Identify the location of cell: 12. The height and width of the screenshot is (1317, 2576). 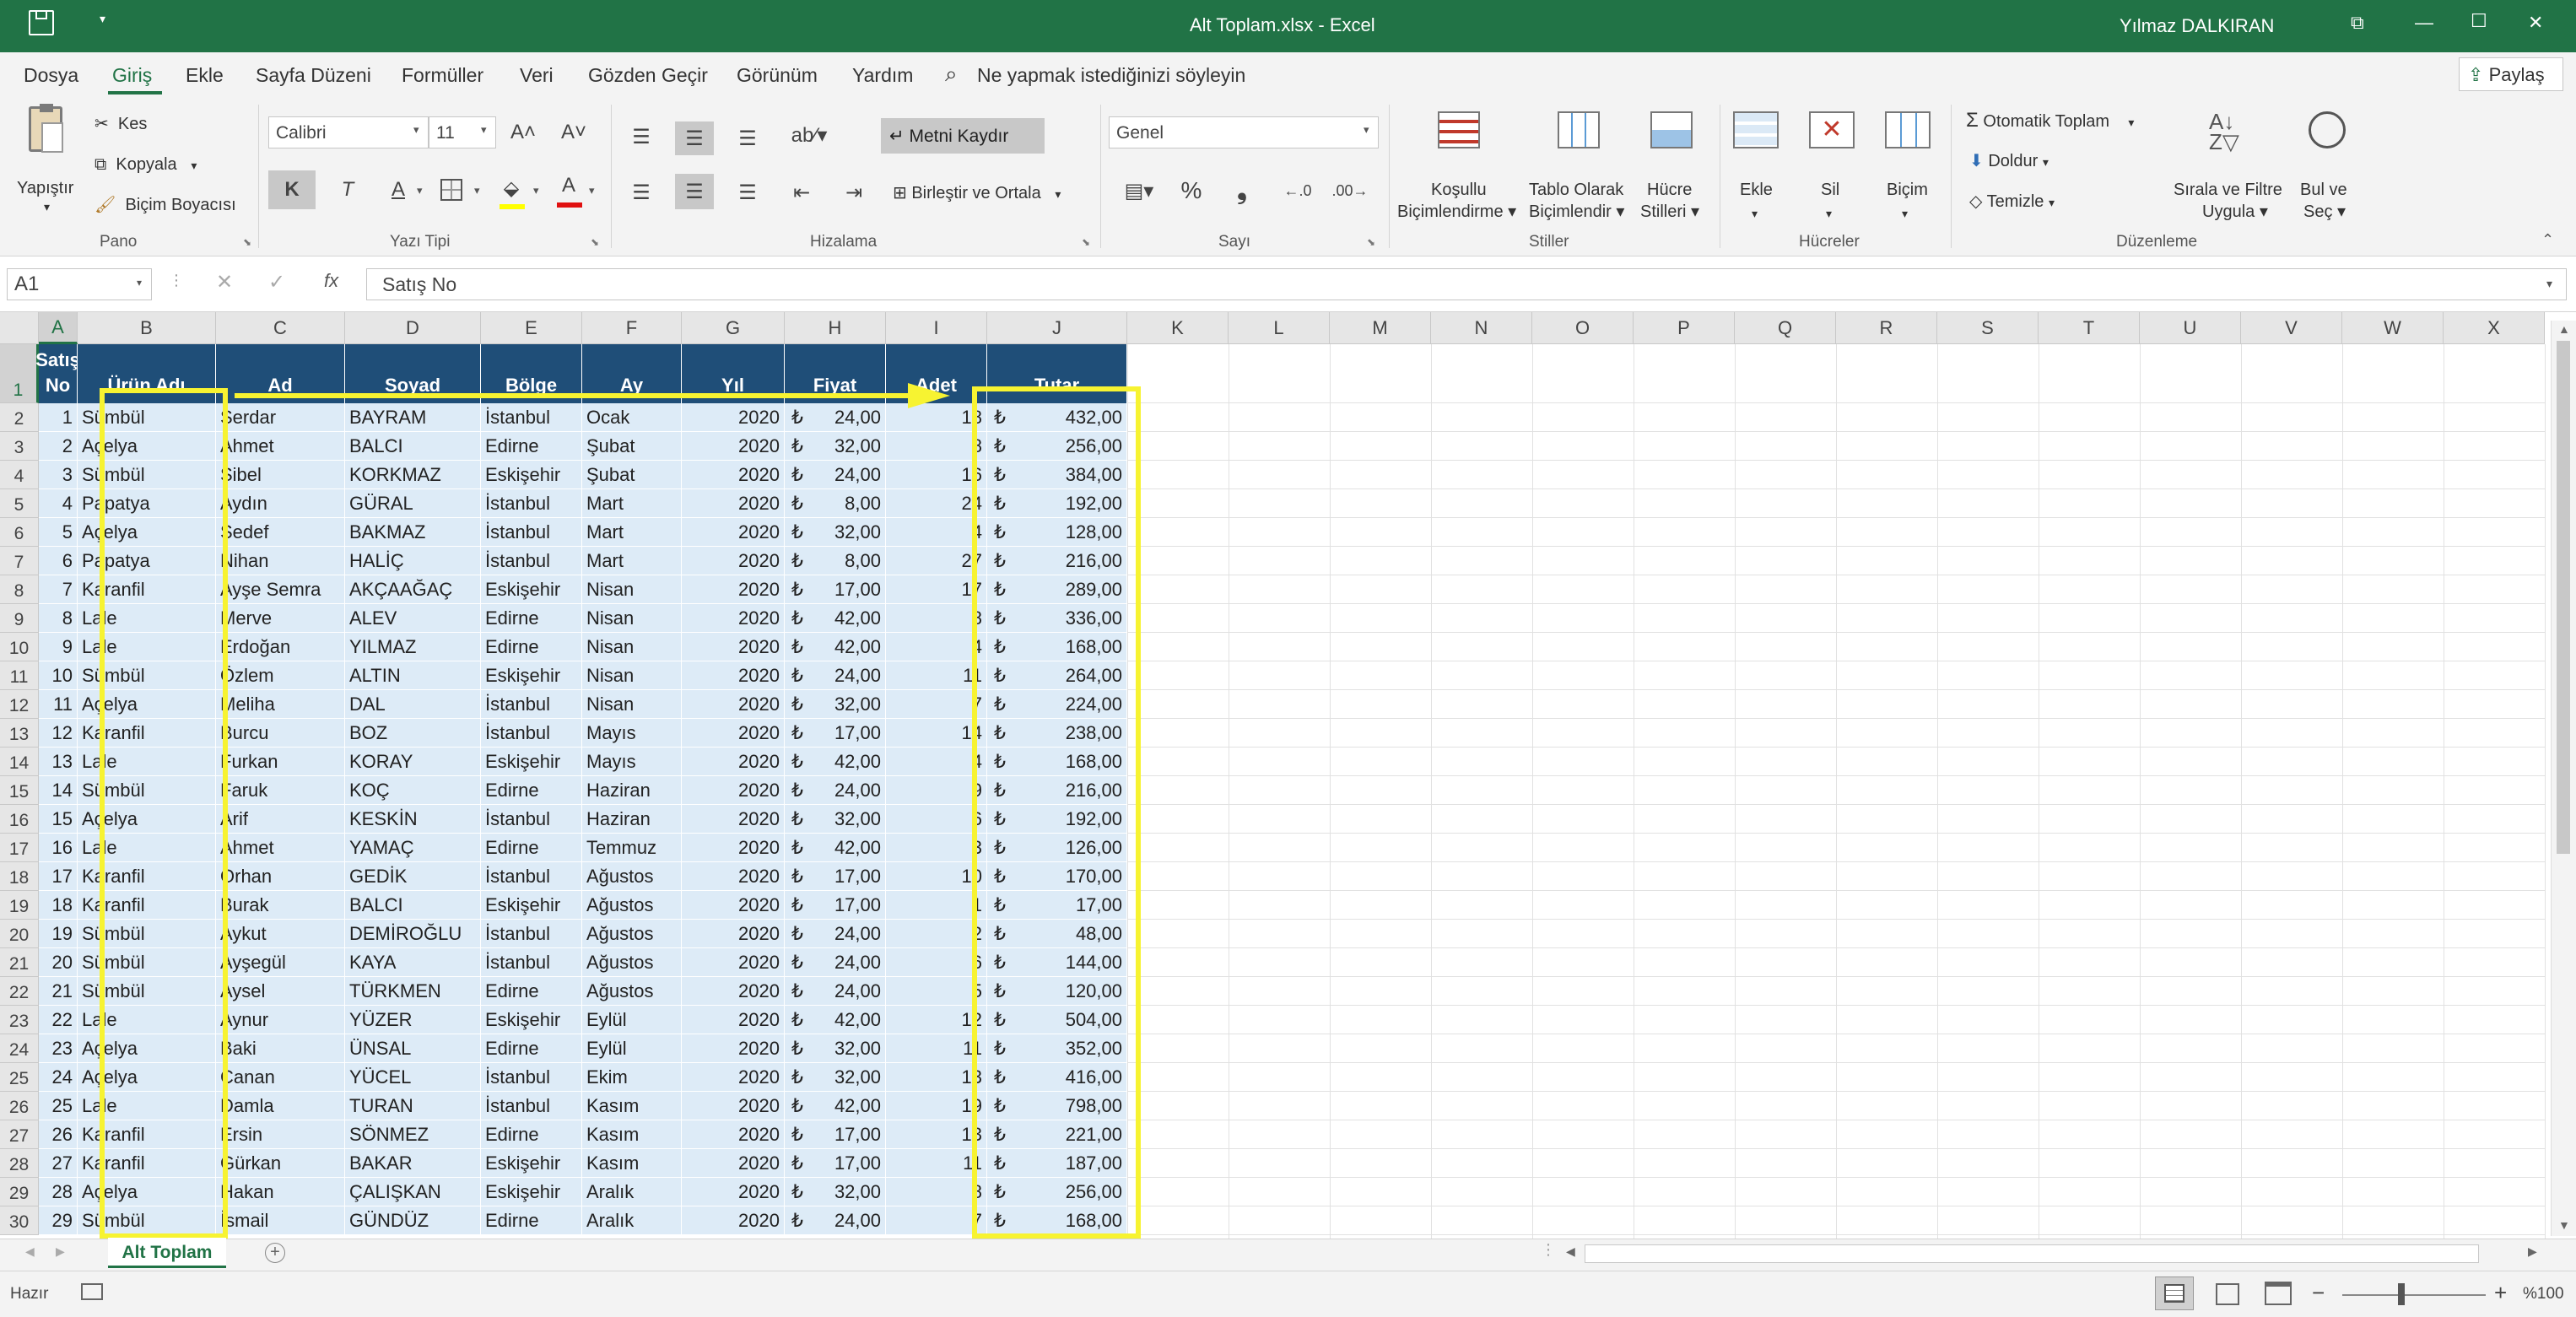
(58, 733).